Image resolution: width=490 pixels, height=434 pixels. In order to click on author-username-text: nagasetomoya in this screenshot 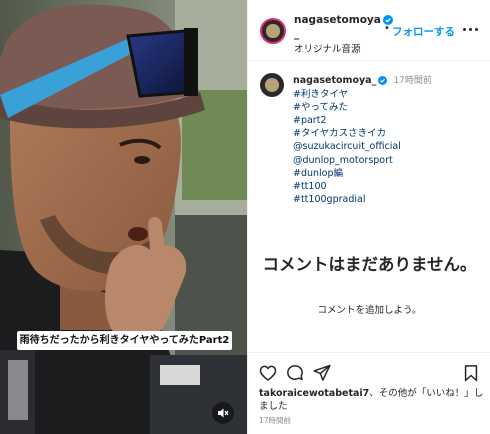, I will do `click(337, 20)`.